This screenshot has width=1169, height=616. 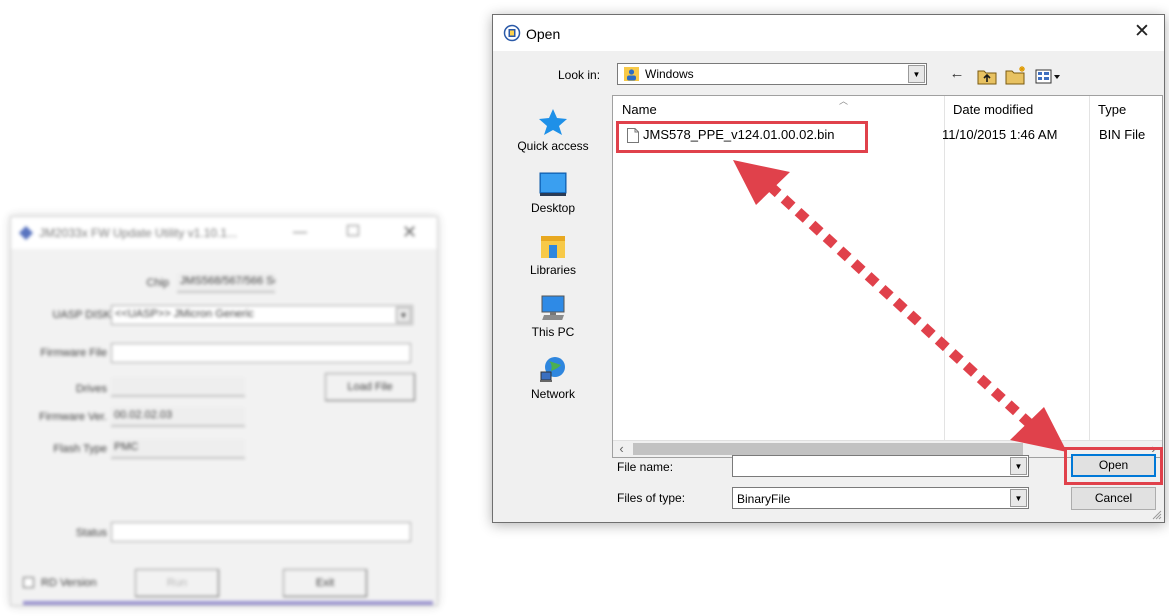 What do you see at coordinates (621, 449) in the screenshot?
I see `scroll-left-icon: ‹` at bounding box center [621, 449].